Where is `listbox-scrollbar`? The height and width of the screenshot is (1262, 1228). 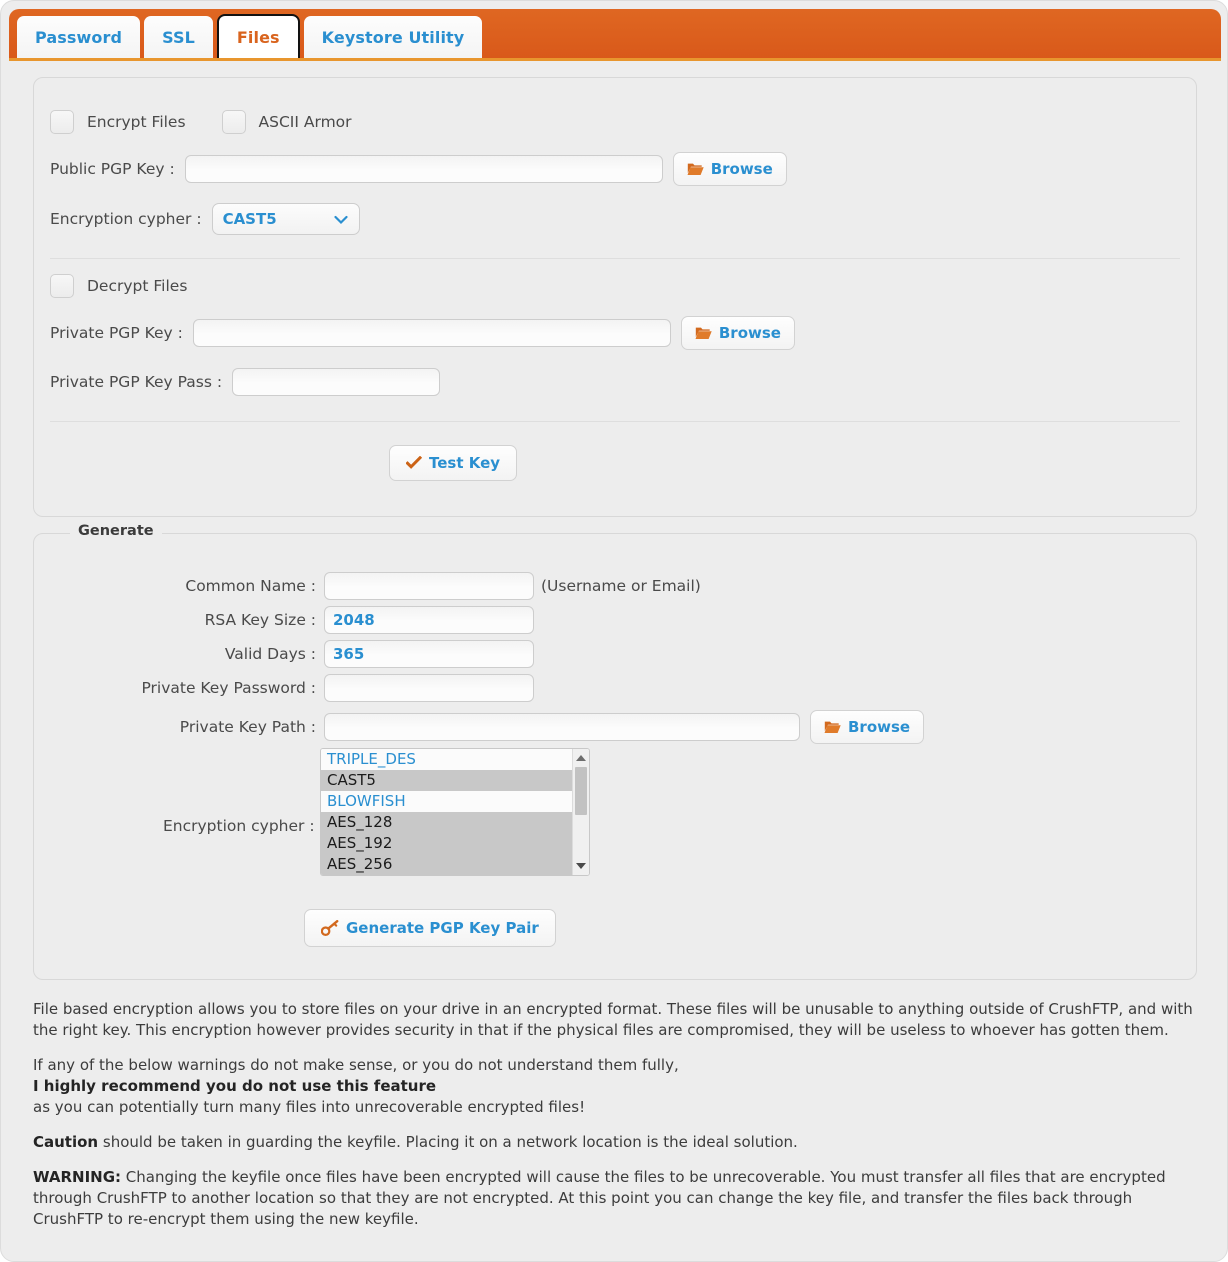
listbox-scrollbar is located at coordinates (580, 812).